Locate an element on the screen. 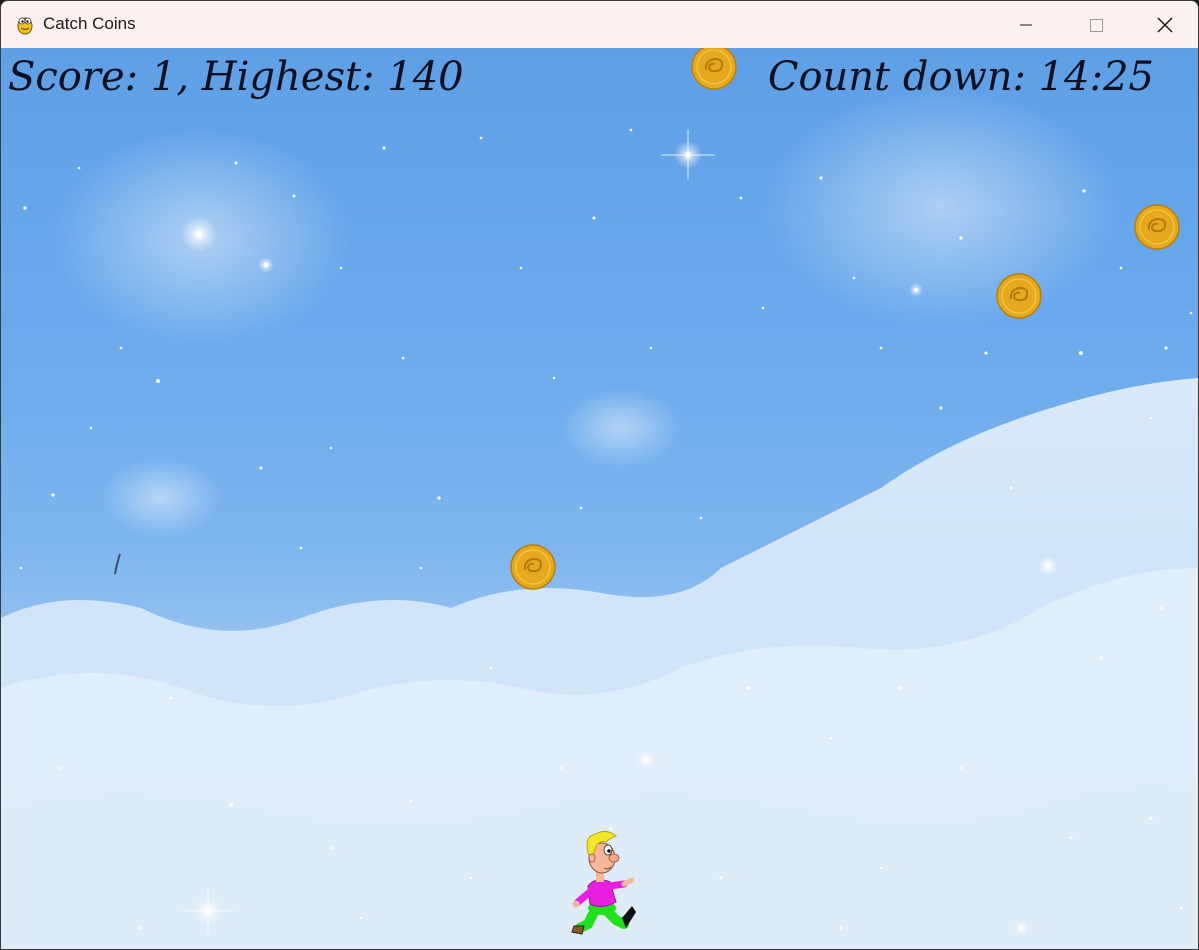 Image resolution: width=1199 pixels, height=950 pixels. pygame-snake-icon is located at coordinates (25, 26).